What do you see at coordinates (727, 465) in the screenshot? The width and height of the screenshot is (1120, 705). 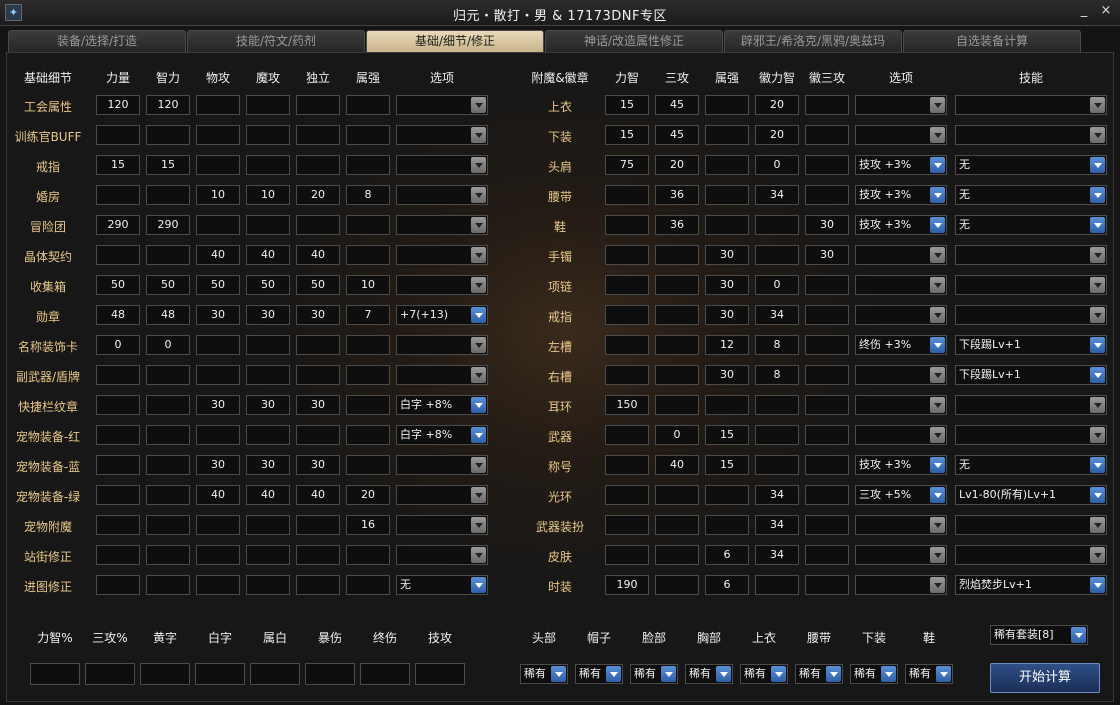 I see `right-value-cell: 15` at bounding box center [727, 465].